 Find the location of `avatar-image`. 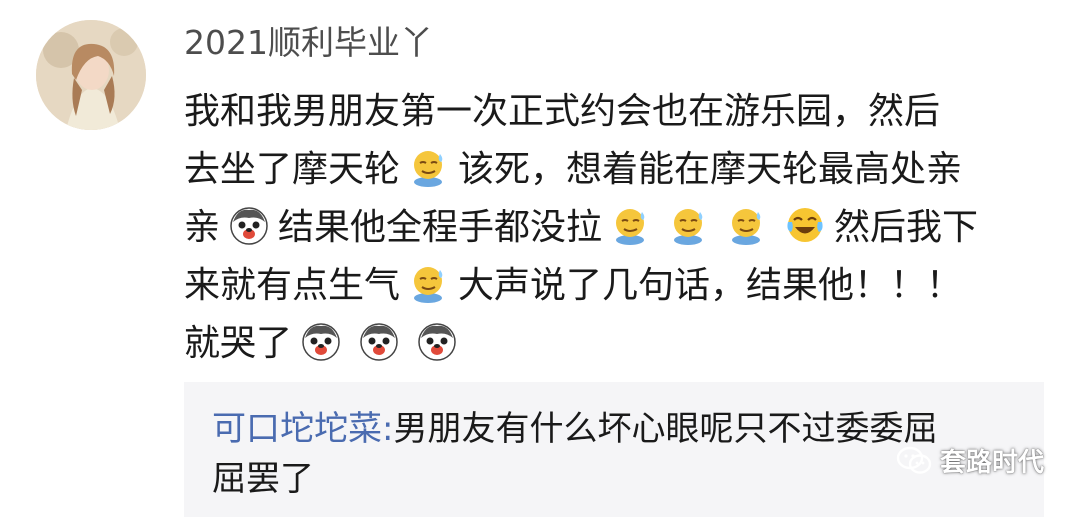

avatar-image is located at coordinates (91, 75).